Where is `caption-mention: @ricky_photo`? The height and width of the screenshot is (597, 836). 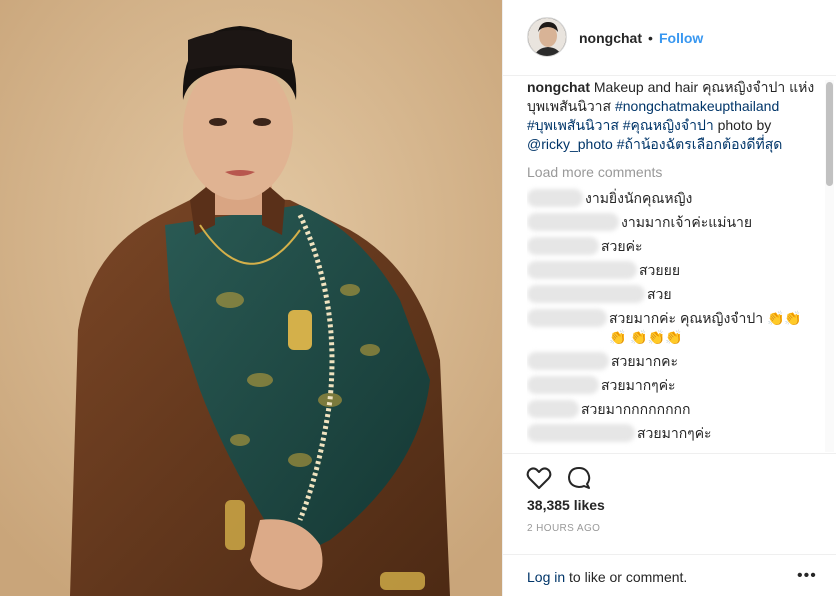
caption-mention: @ricky_photo is located at coordinates (570, 144).